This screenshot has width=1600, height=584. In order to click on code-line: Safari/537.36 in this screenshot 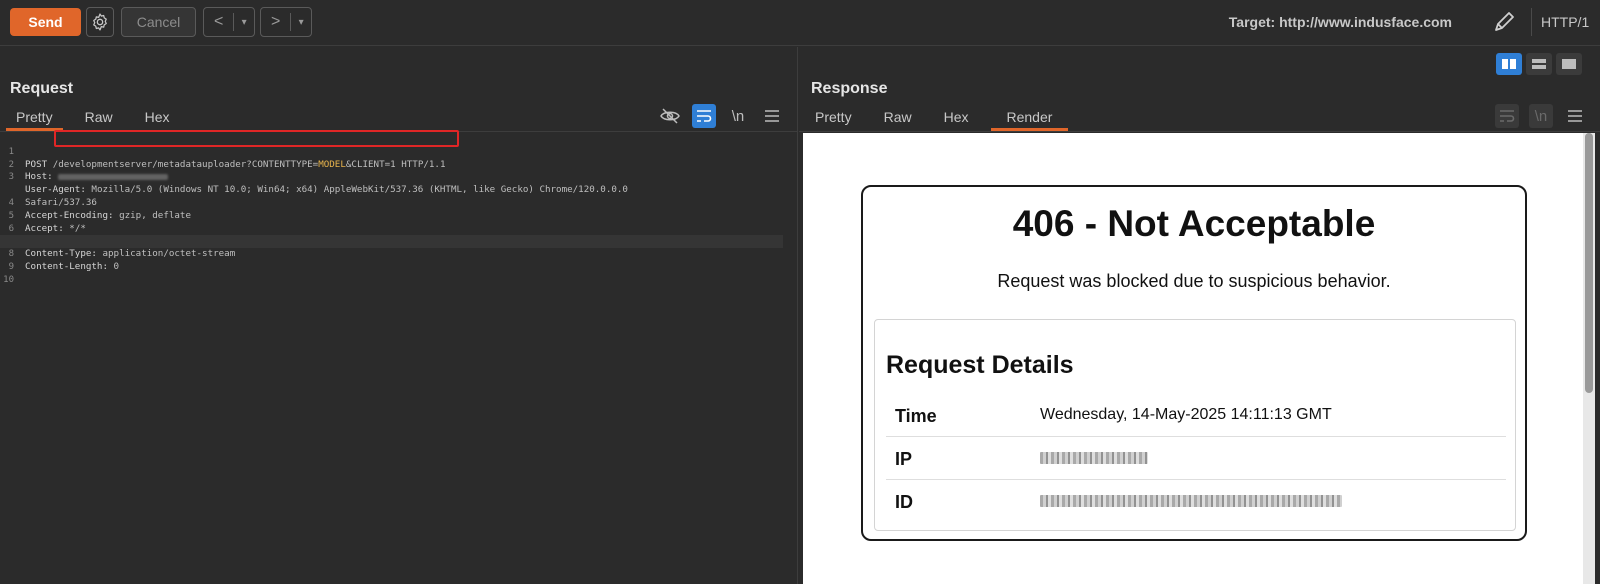, I will do `click(398, 189)`.